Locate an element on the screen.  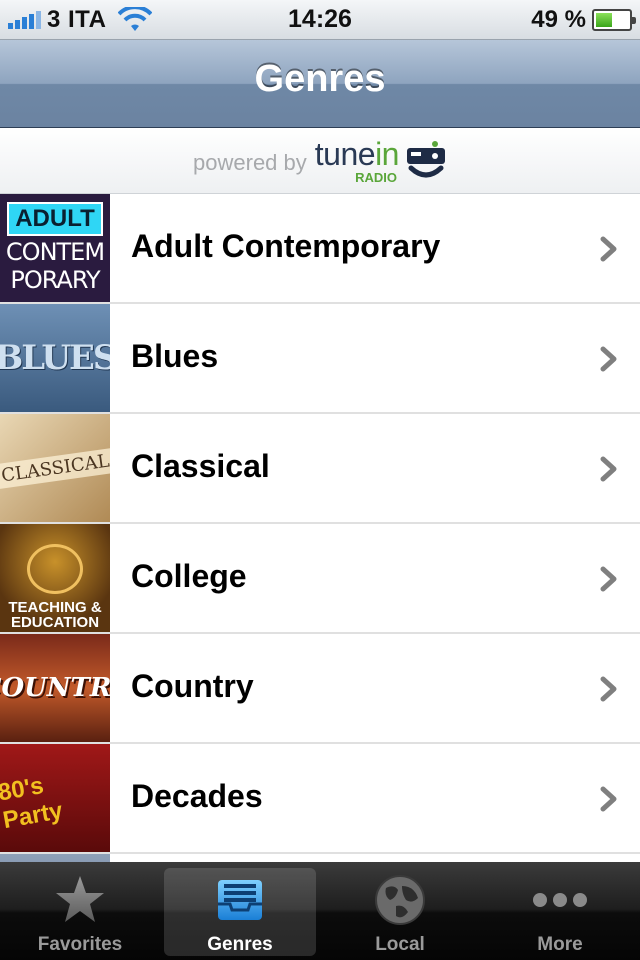
genre-label: Decades is located at coordinates (197, 796).